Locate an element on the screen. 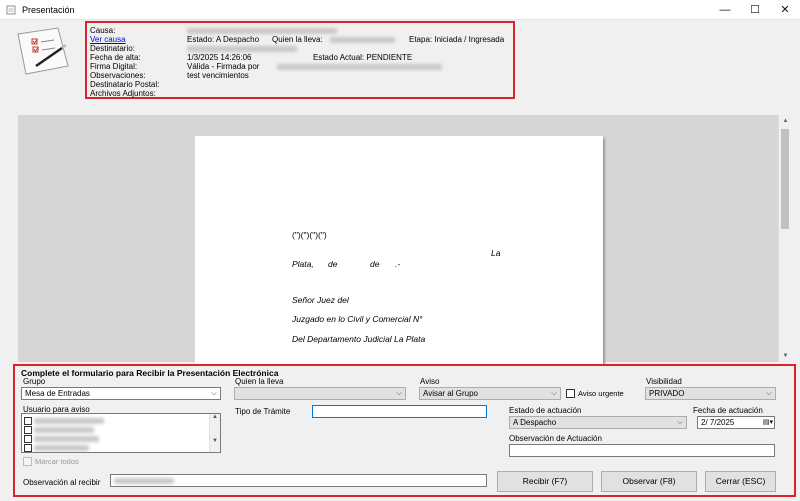 The width and height of the screenshot is (800, 501). doc-line-de1: de is located at coordinates (333, 264).